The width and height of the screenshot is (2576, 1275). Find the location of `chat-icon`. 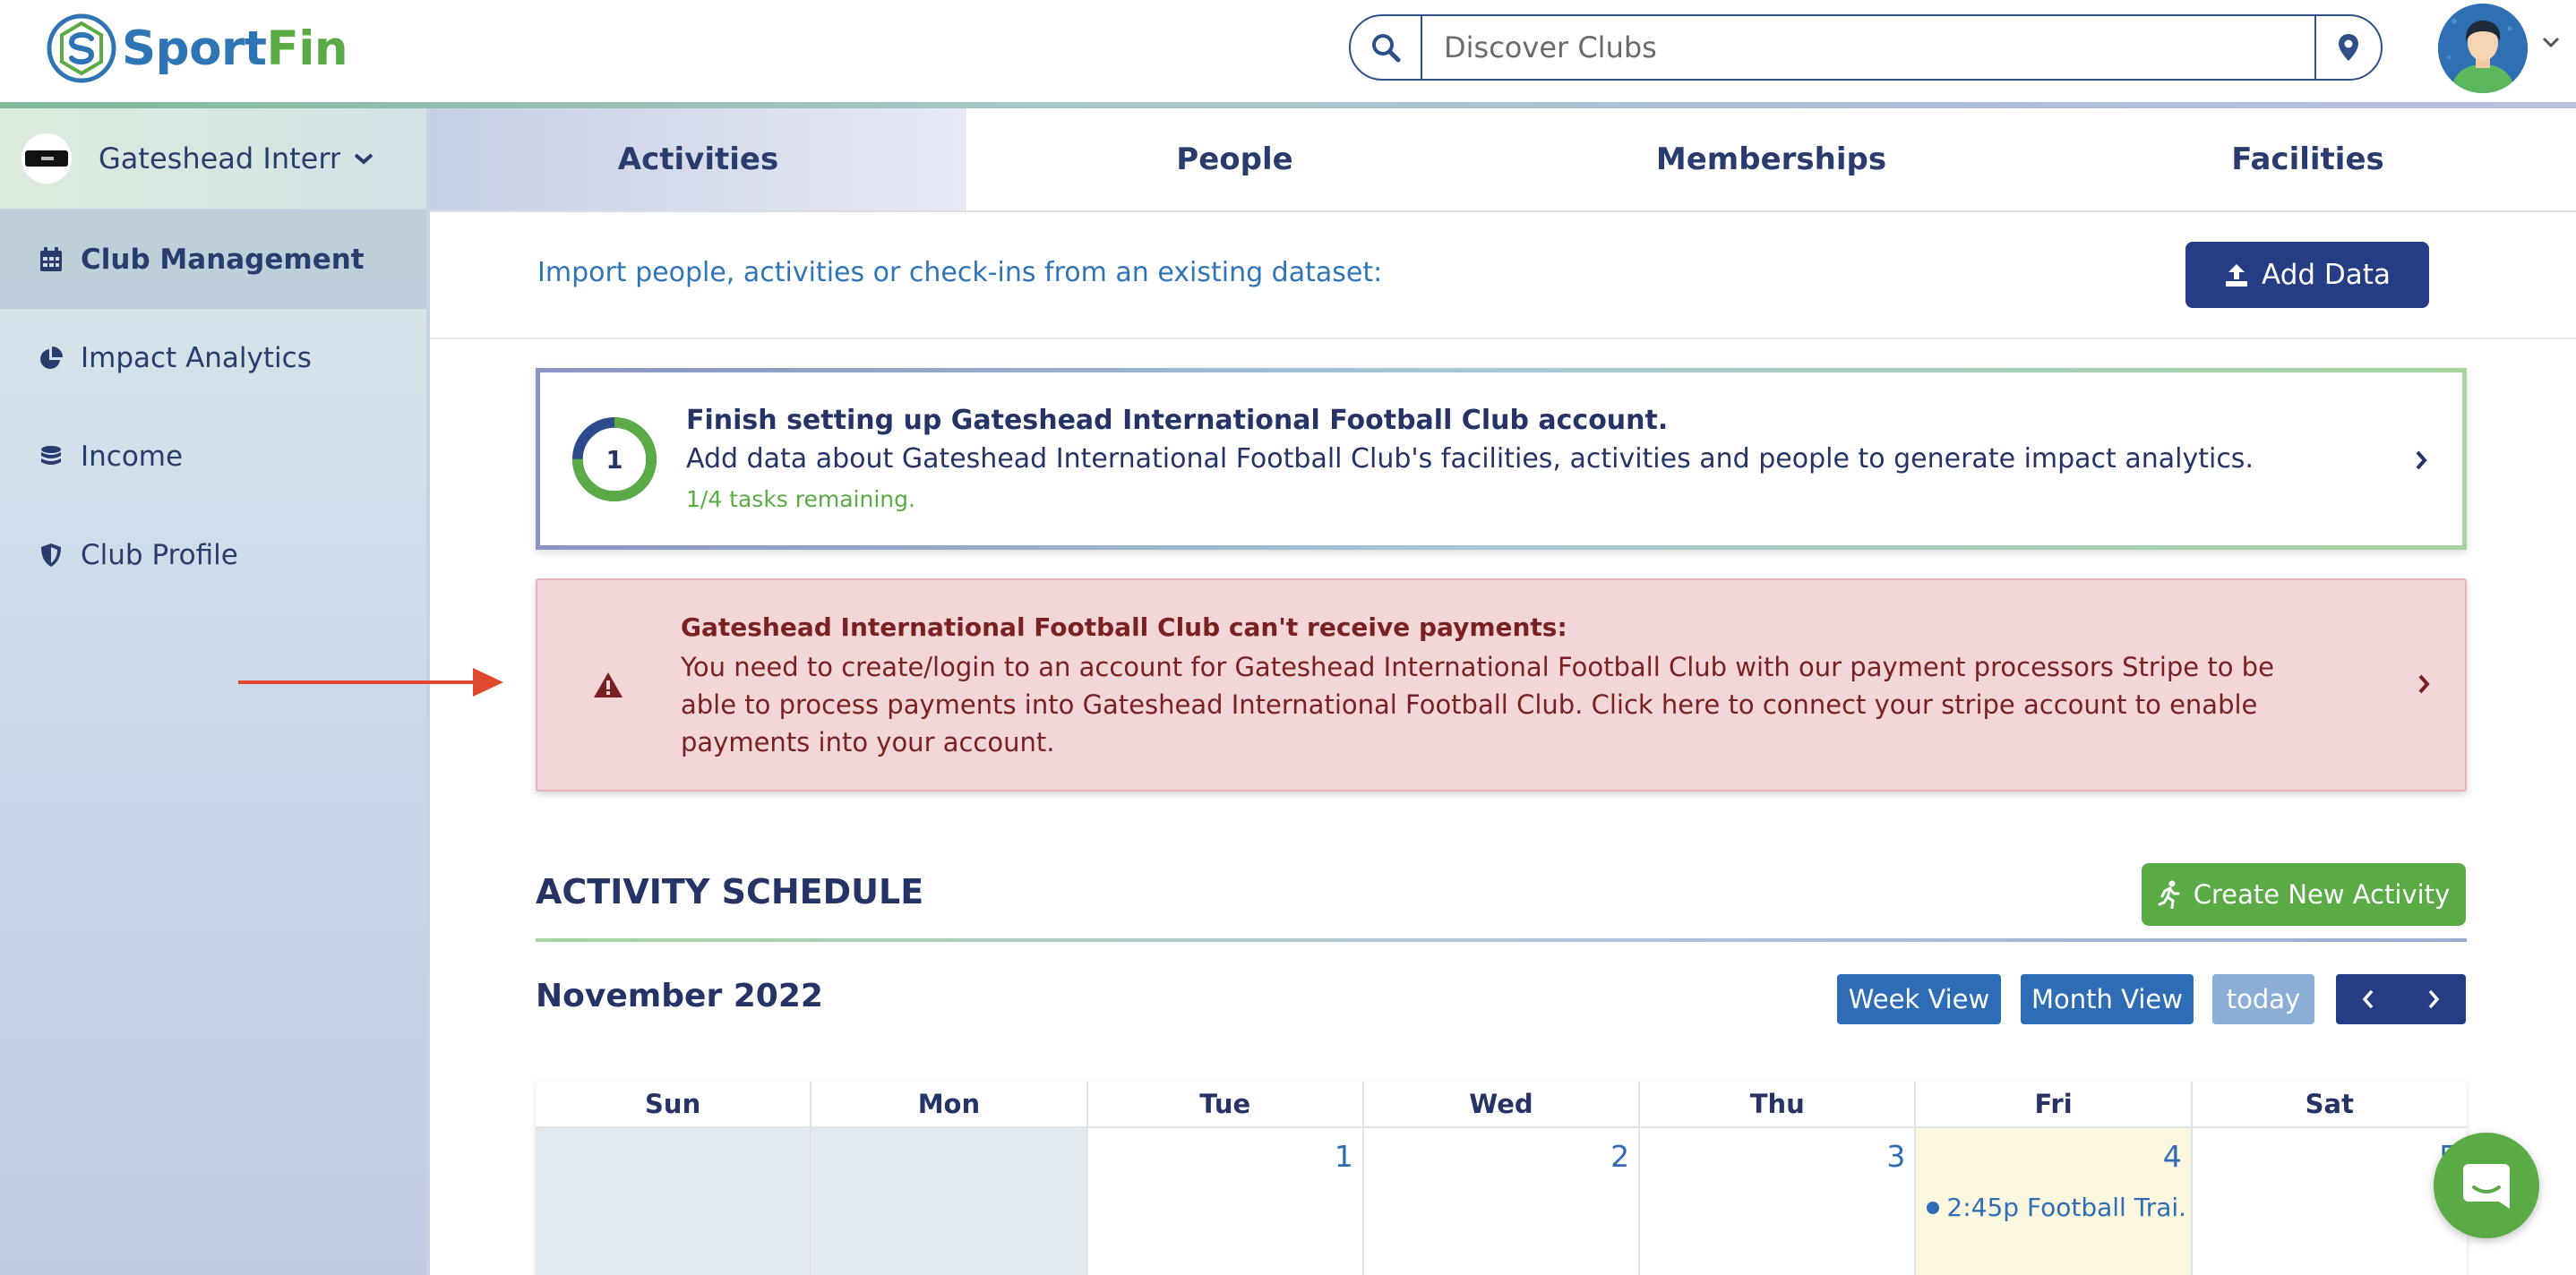

chat-icon is located at coordinates (2486, 1186).